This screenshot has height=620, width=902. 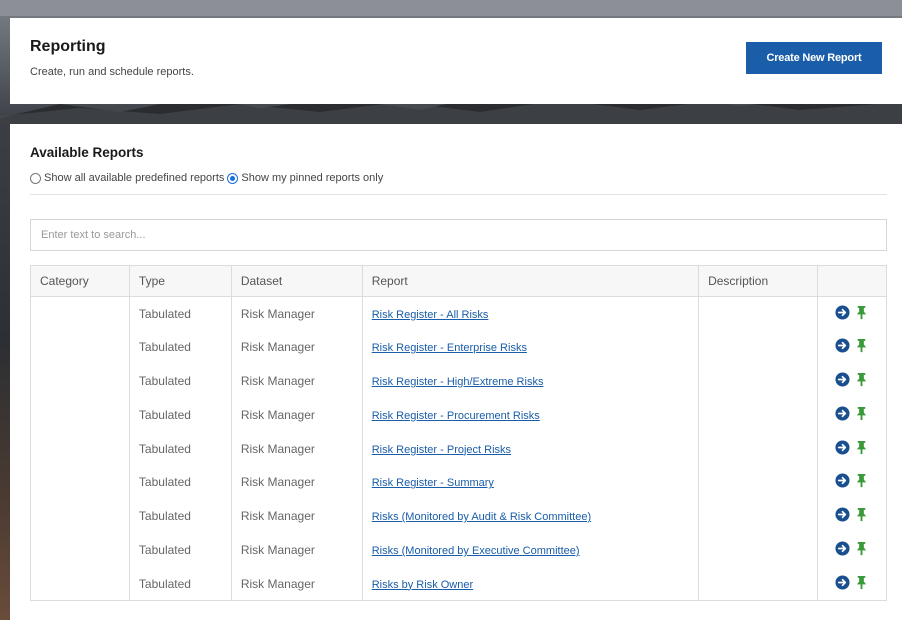 What do you see at coordinates (530, 482) in the screenshot?
I see `report-cell: Risk Register - Summary` at bounding box center [530, 482].